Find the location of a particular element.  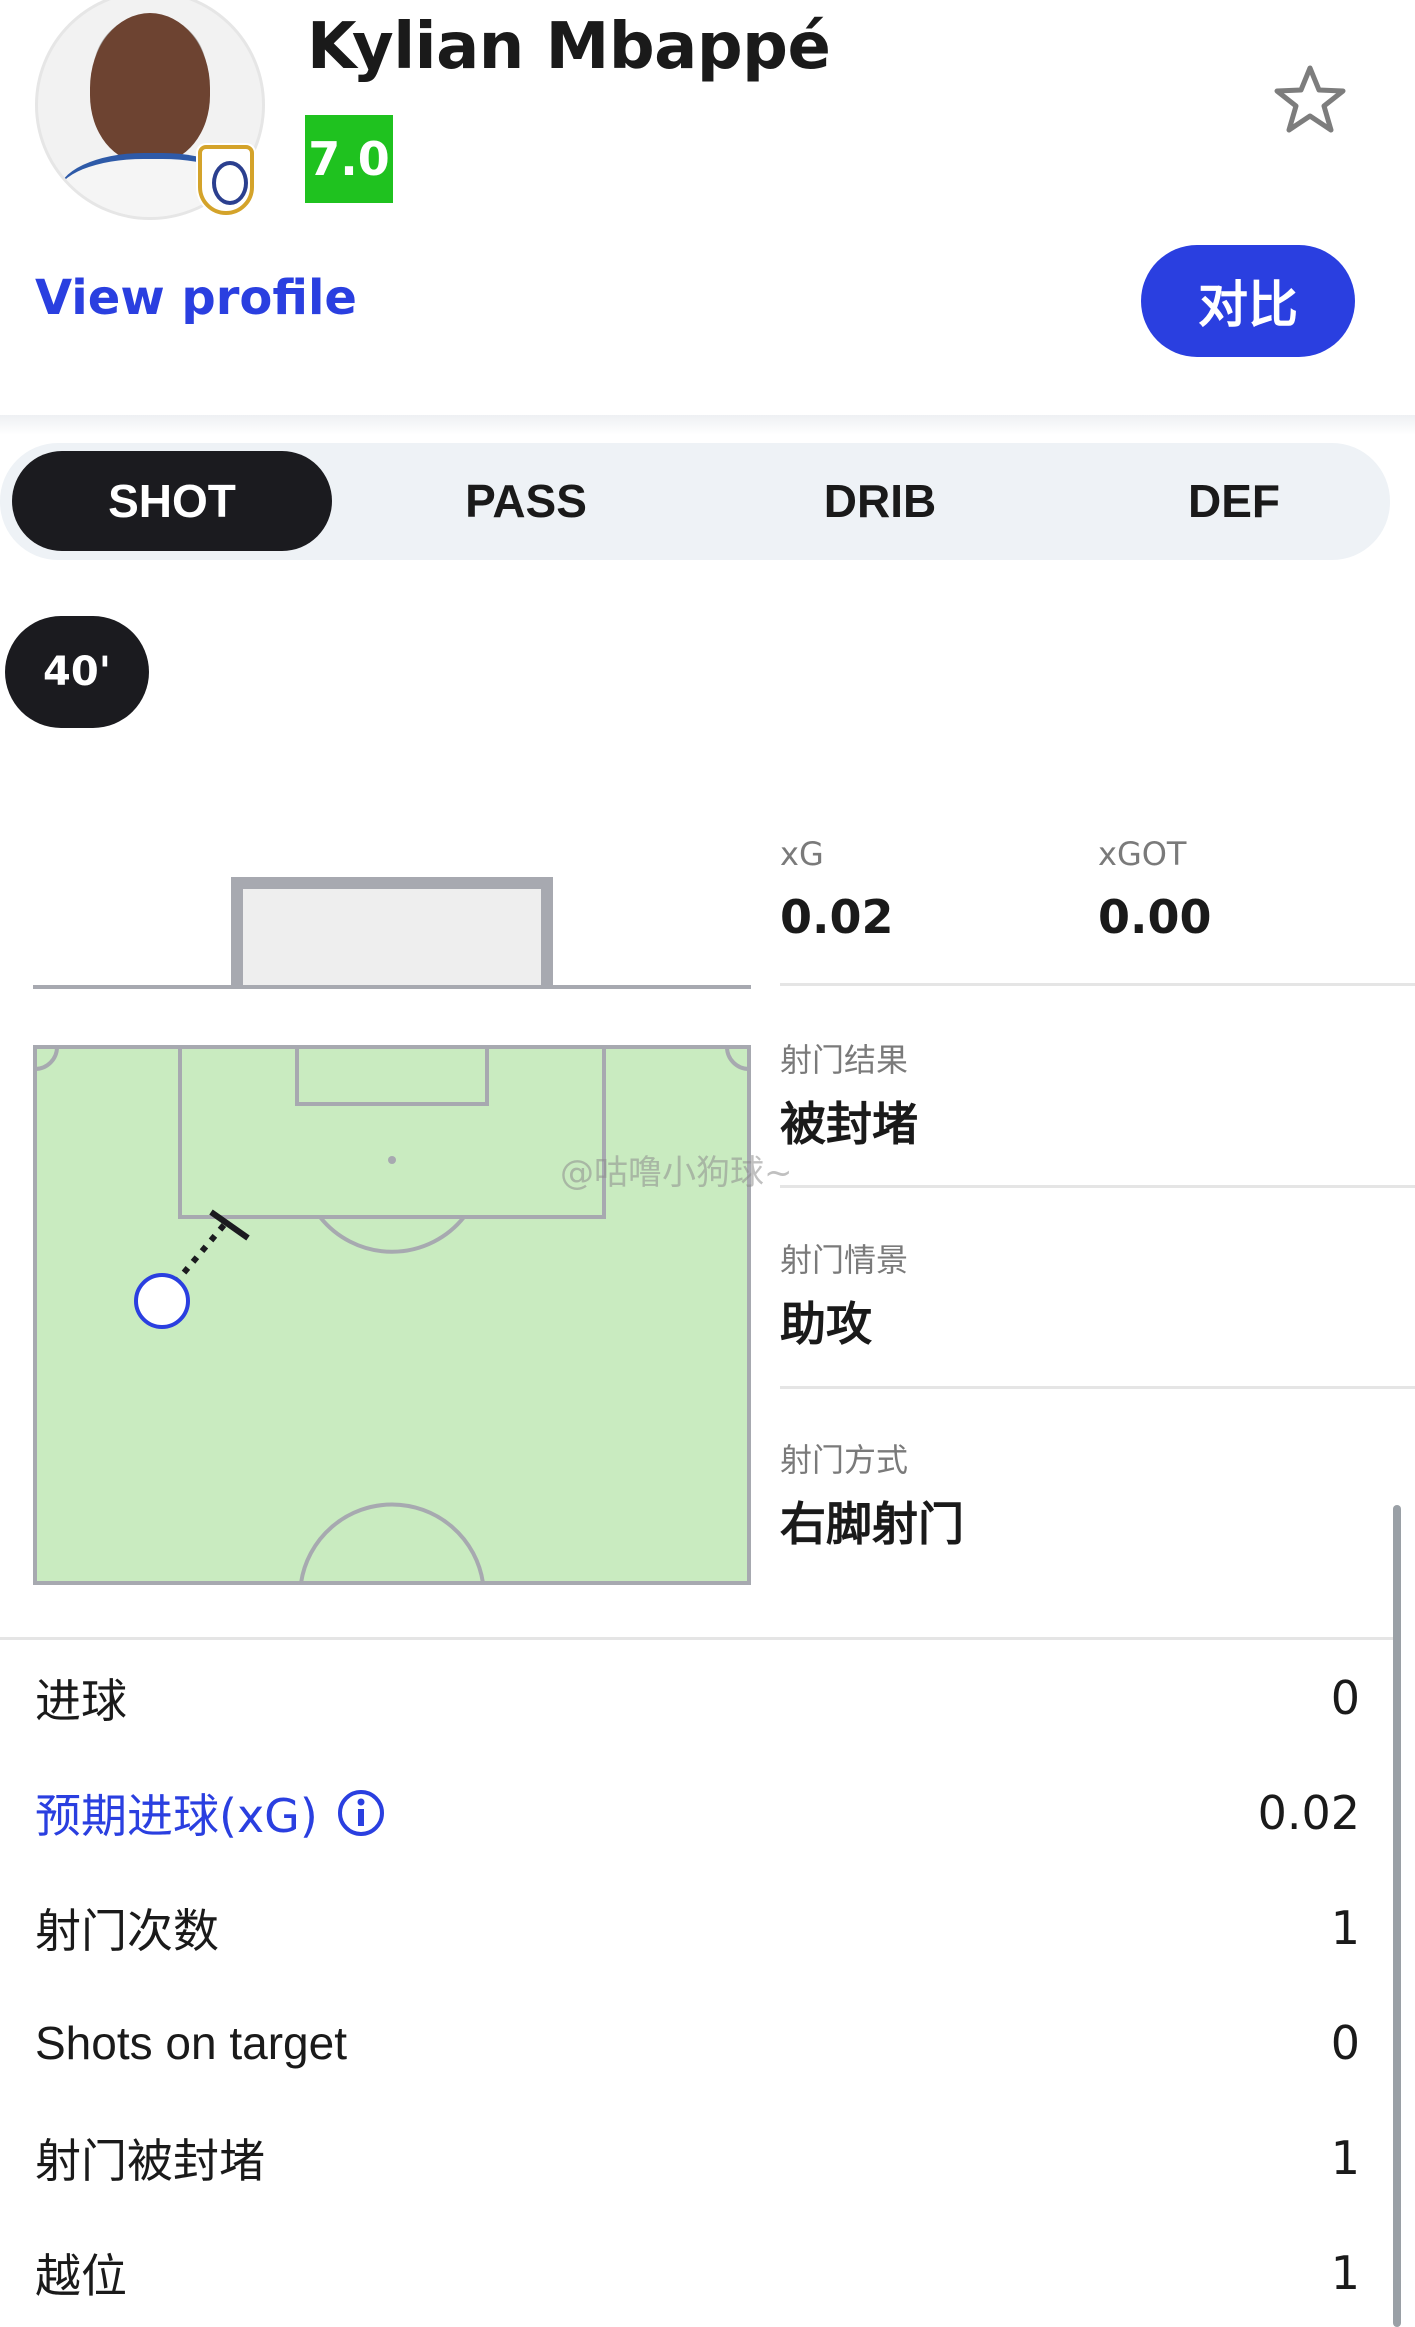

stat-row-shots: 射门次数 1 is located at coordinates (697, 1928).